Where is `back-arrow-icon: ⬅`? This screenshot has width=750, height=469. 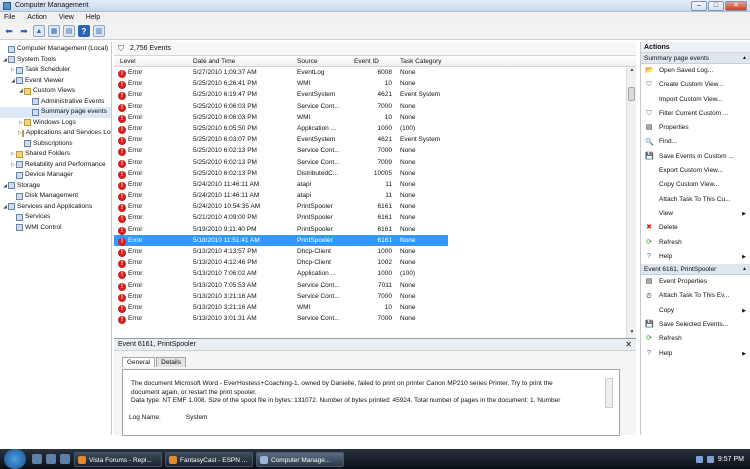
back-arrow-icon: ⬅ is located at coordinates (9, 31).